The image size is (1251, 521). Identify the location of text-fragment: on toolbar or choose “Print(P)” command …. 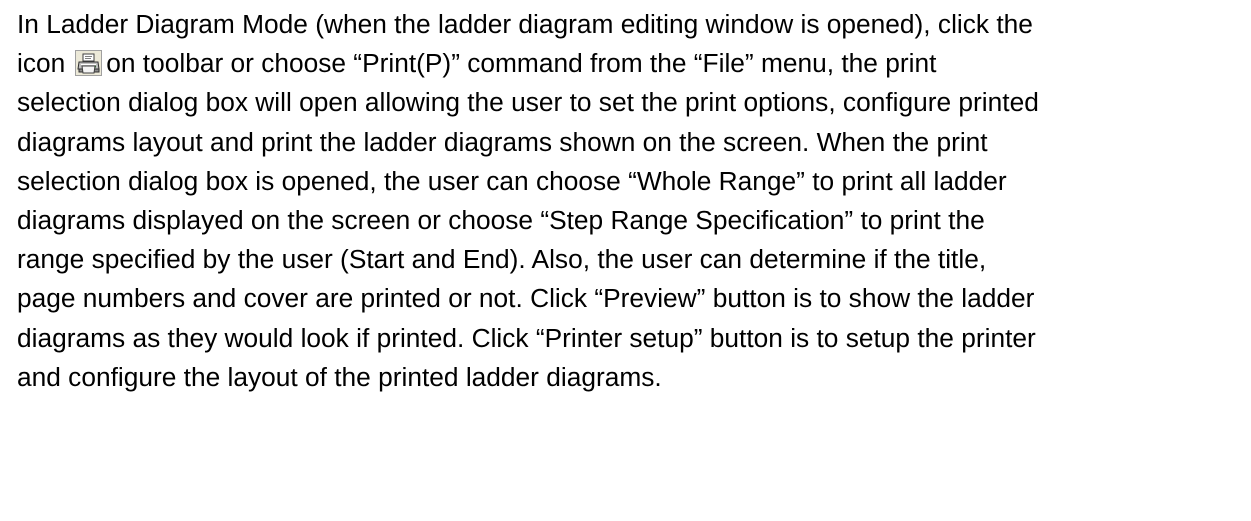
(521, 63).